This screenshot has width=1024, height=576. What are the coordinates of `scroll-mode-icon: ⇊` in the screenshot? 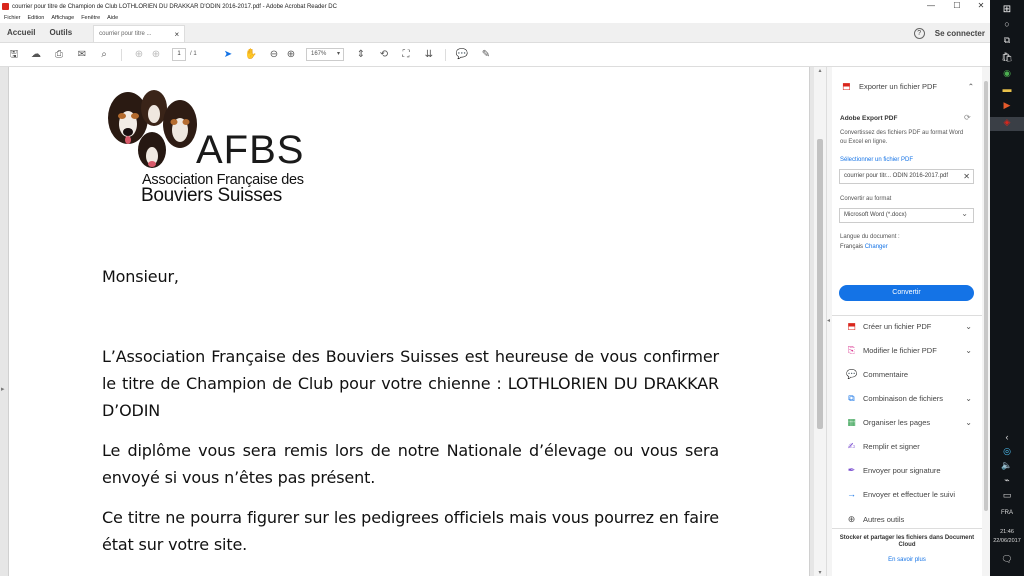 It's located at (429, 55).